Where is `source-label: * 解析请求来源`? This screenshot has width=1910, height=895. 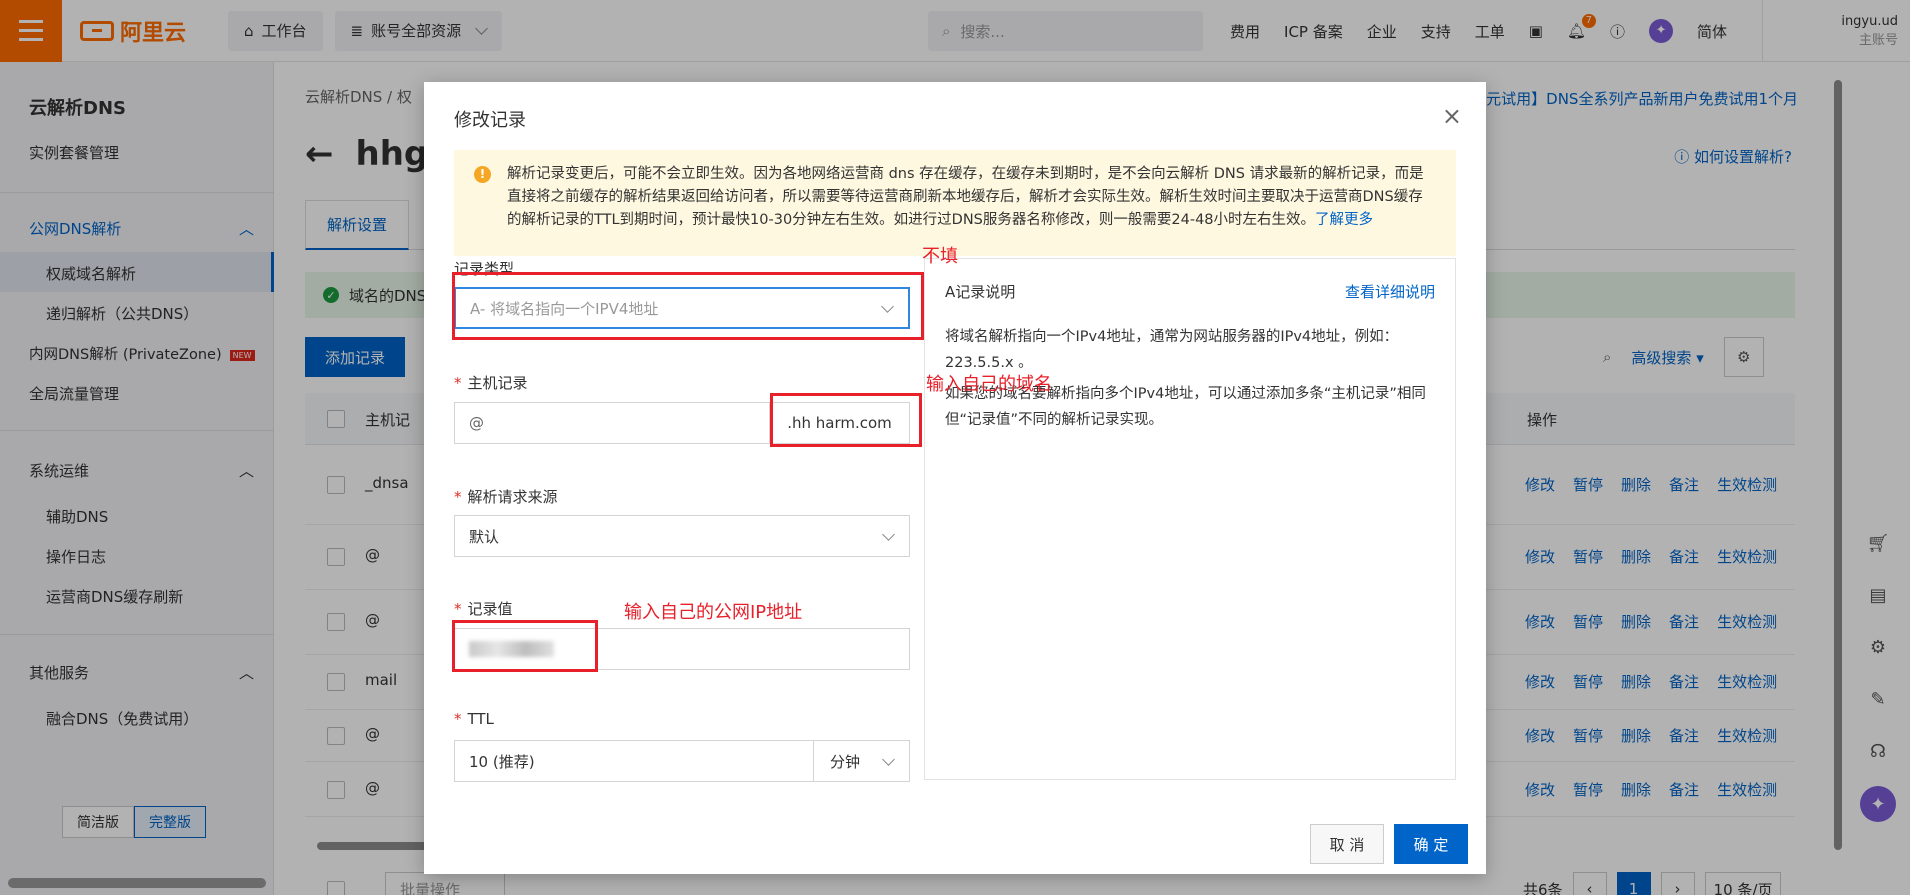 source-label: * 解析请求来源 is located at coordinates (506, 496).